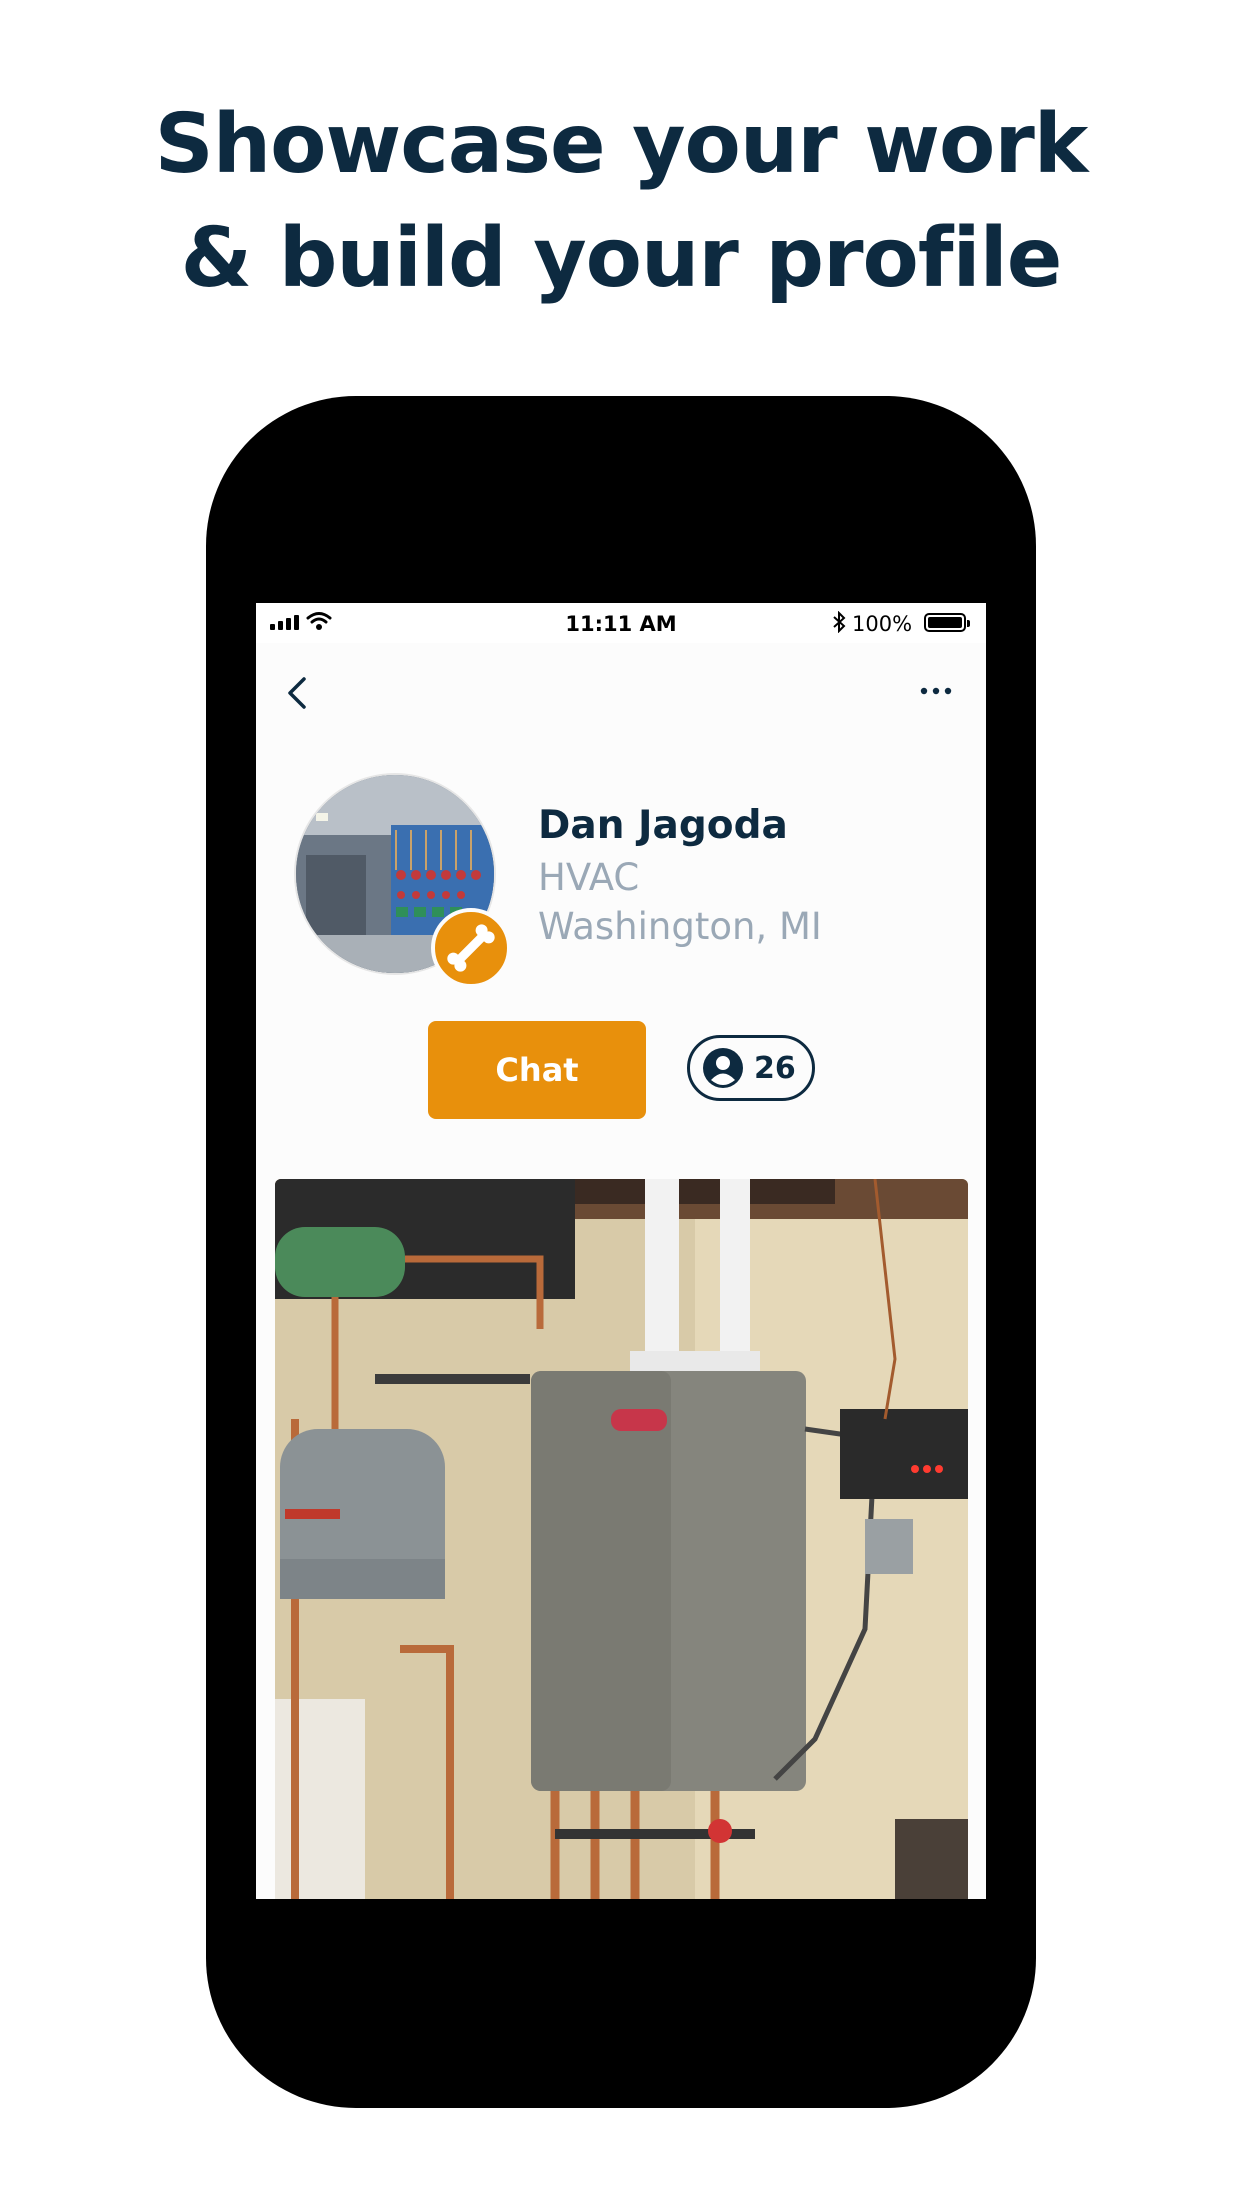 This screenshot has height=2208, width=1242. What do you see at coordinates (882, 624) in the screenshot?
I see `battery-percent: 100%` at bounding box center [882, 624].